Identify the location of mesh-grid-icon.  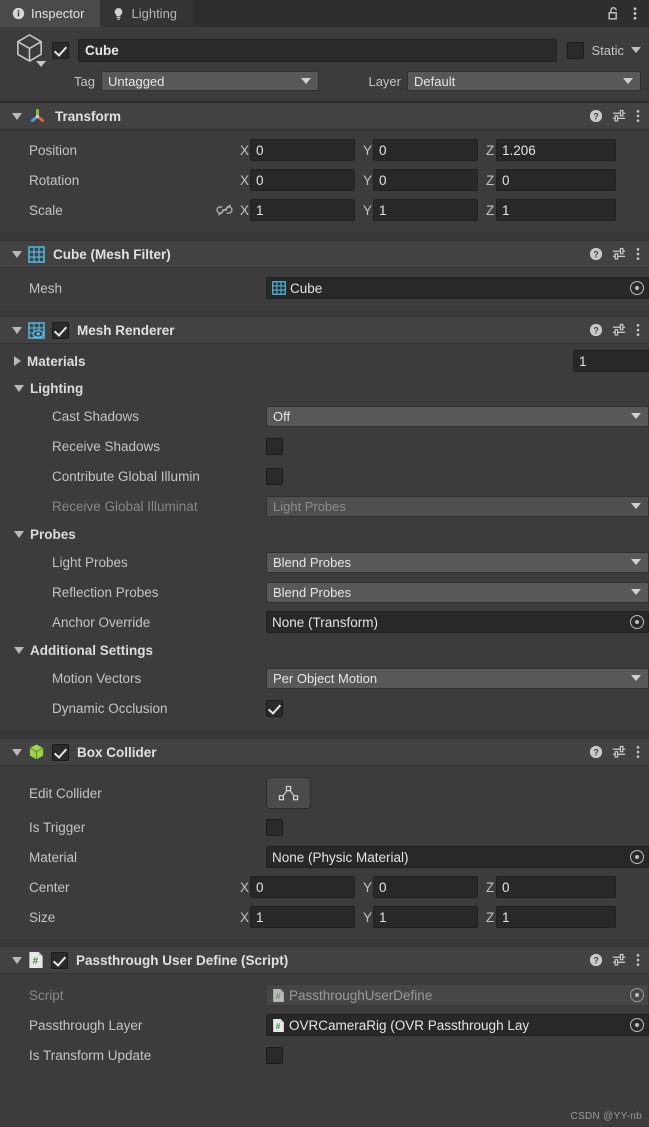
(36, 254).